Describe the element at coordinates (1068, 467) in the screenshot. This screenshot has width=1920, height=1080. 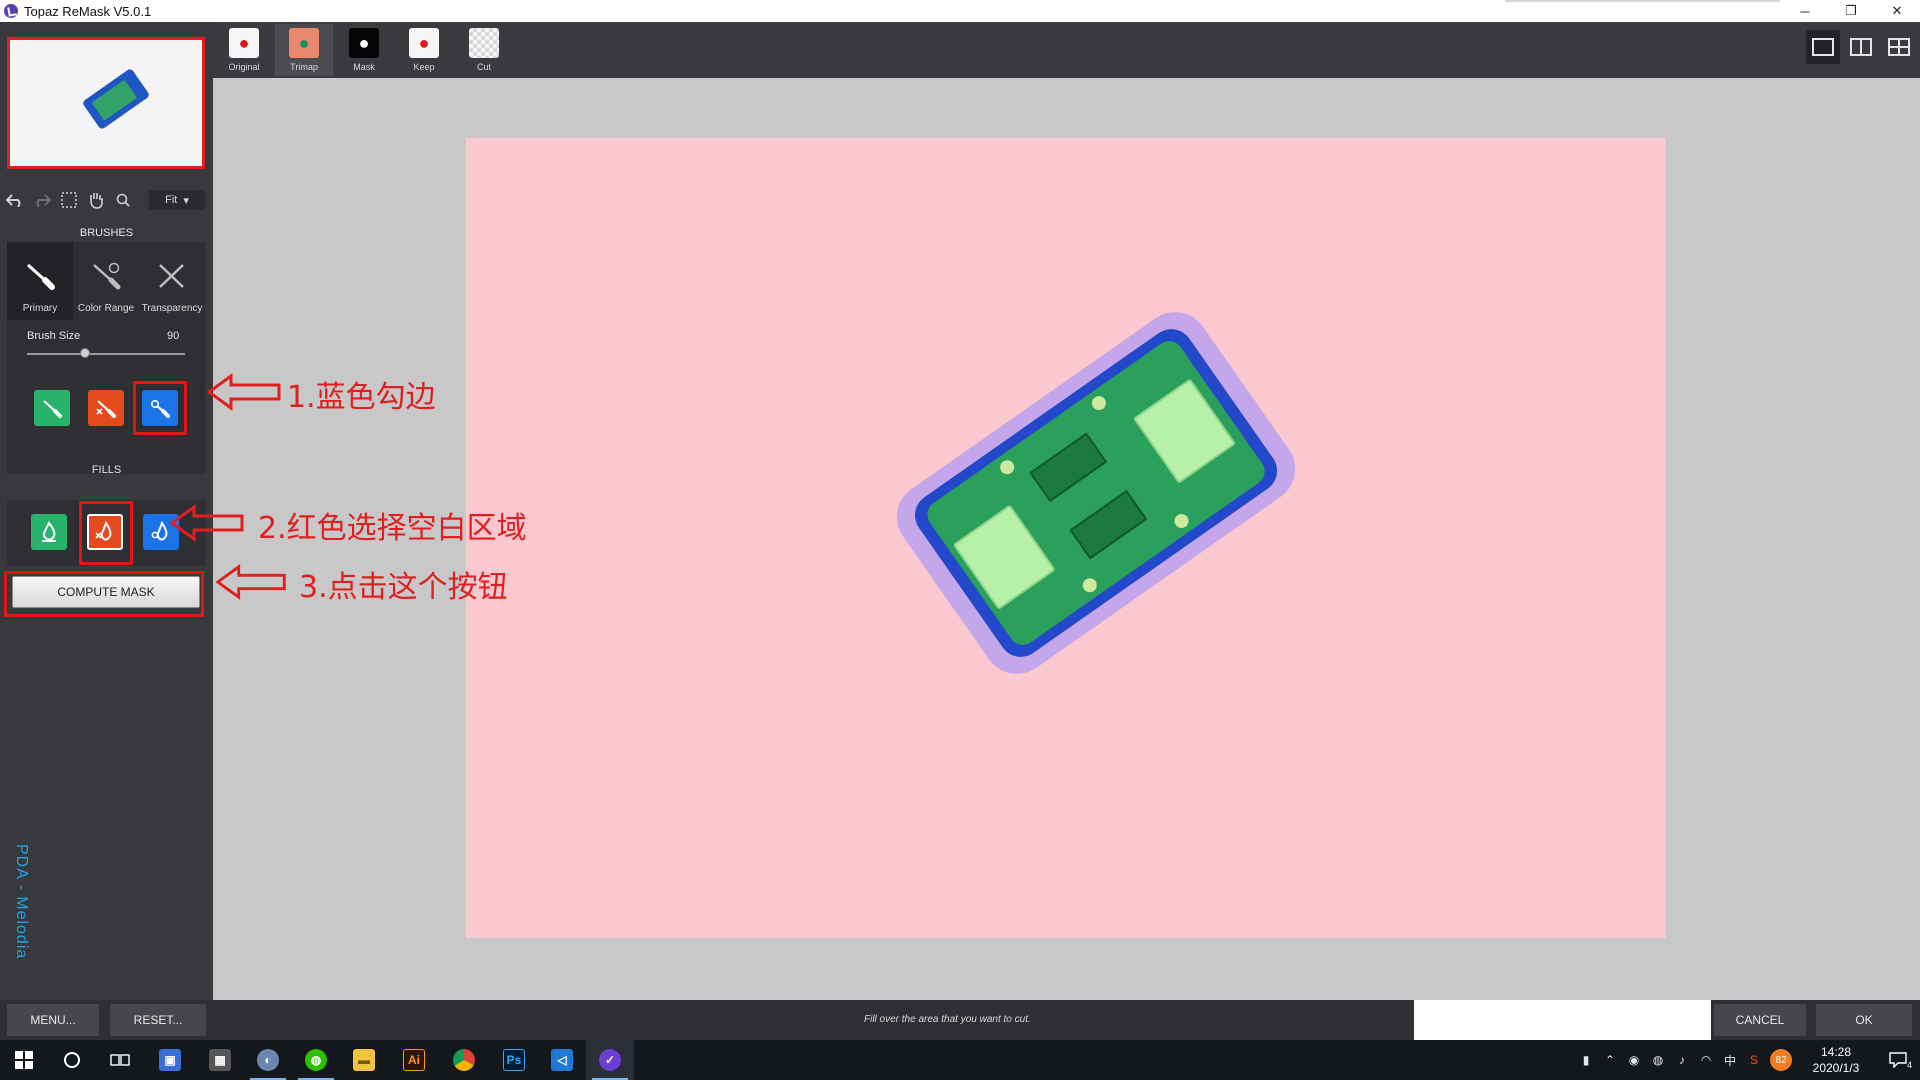
I see `pcb-chip-top` at that location.